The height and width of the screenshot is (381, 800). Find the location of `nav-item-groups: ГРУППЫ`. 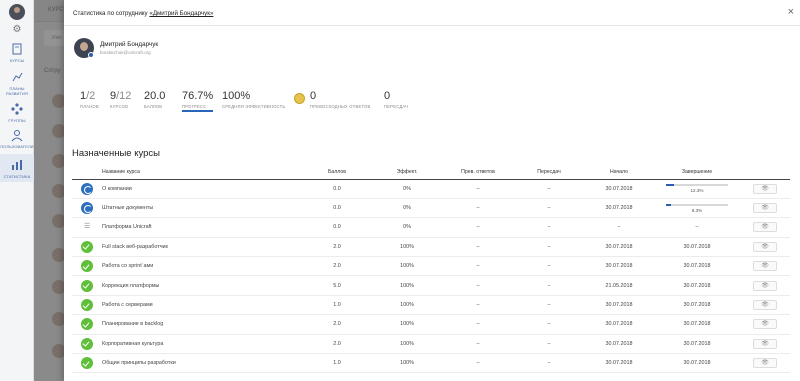

nav-item-groups: ГРУППЫ is located at coordinates (17, 112).